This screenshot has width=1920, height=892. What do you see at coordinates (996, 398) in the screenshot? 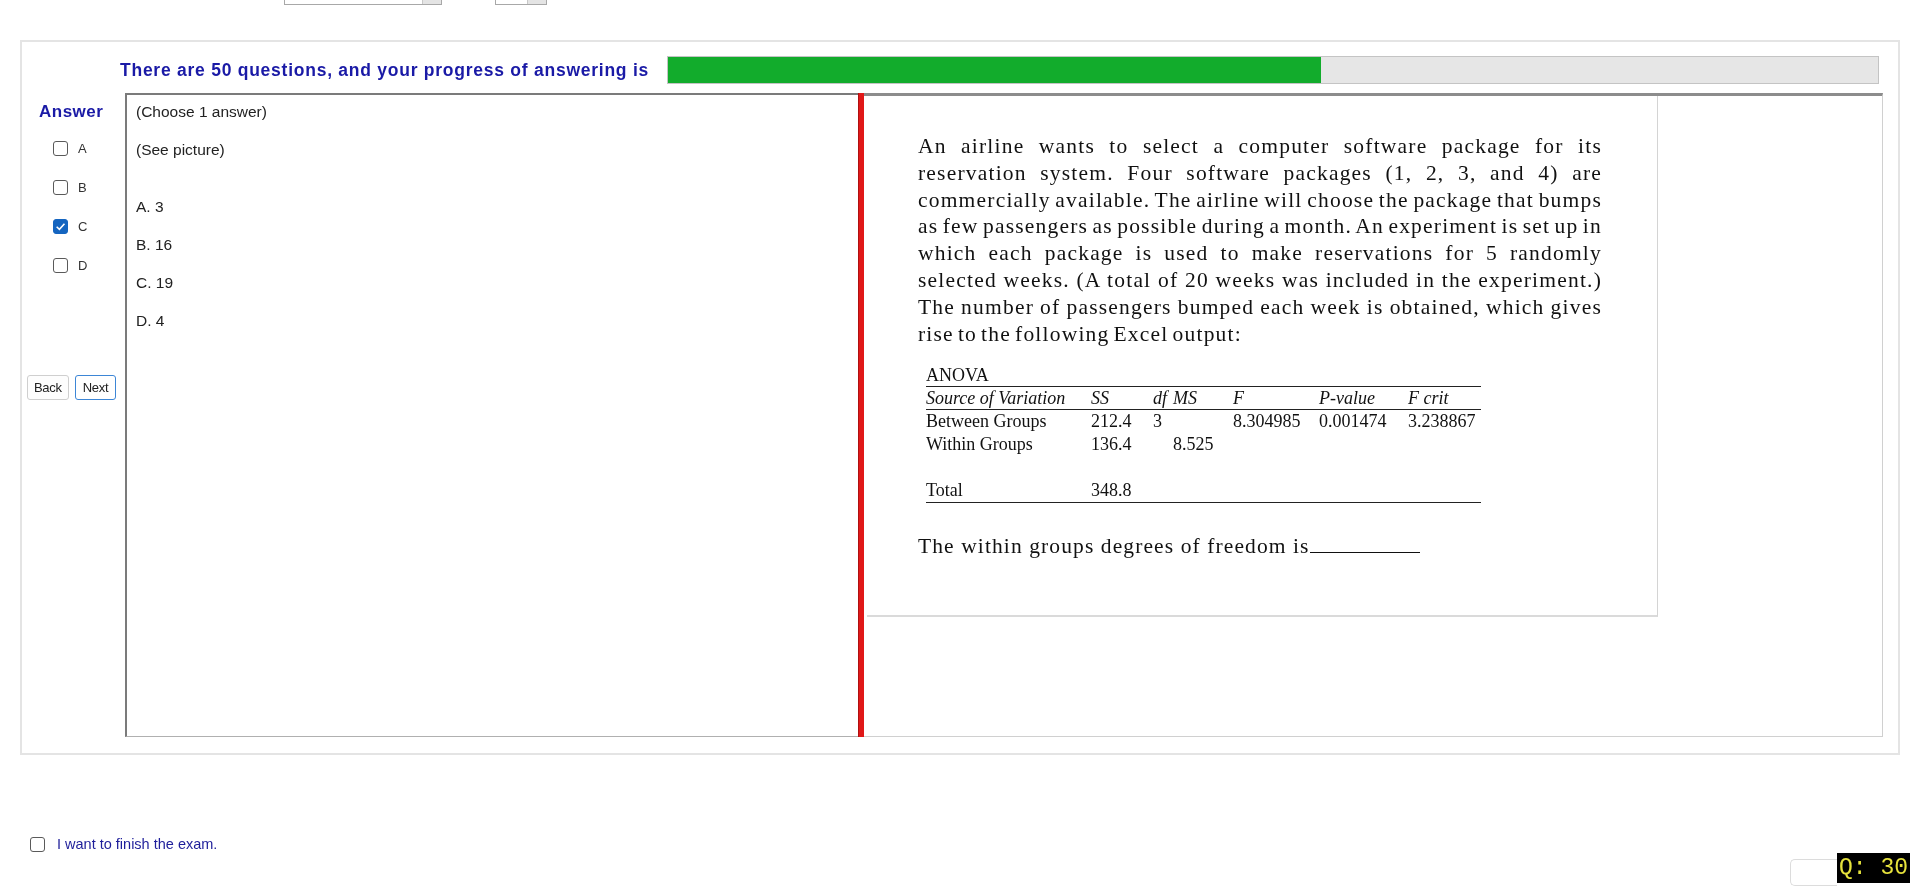
I see `column-header: Source of Variation` at bounding box center [996, 398].